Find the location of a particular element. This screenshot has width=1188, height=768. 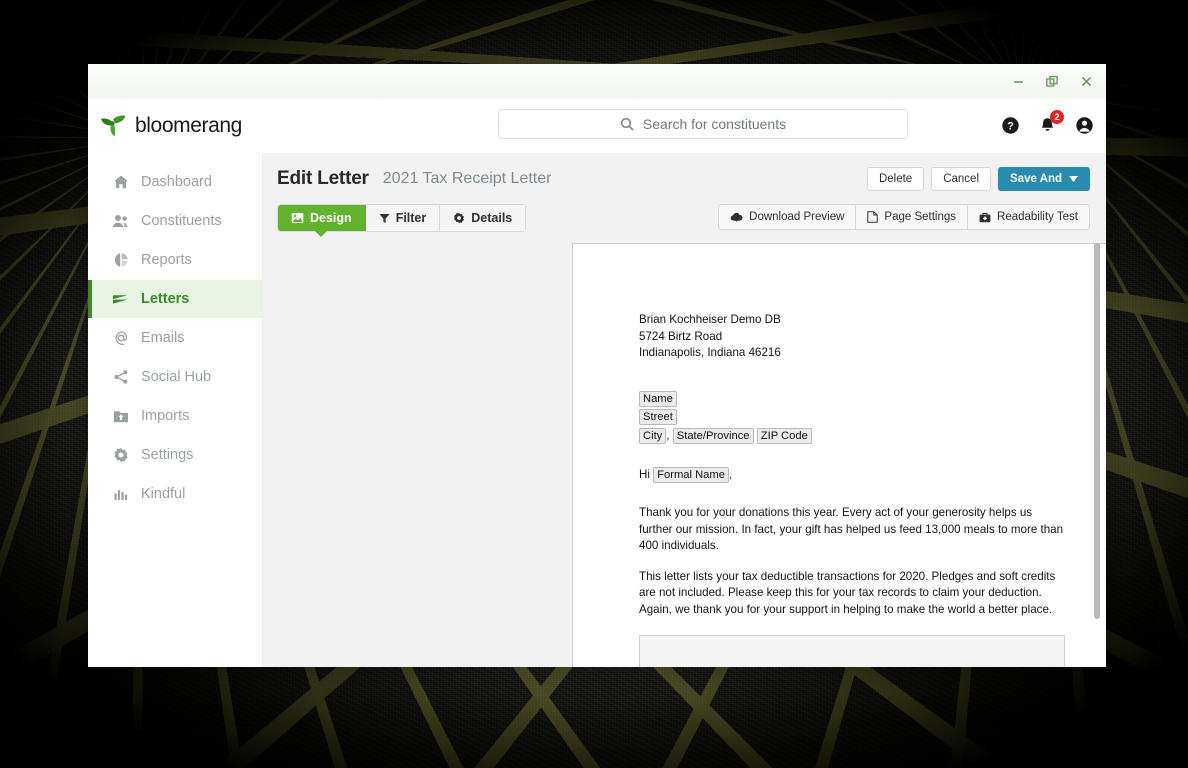

sidebar-item-label: Settings is located at coordinates (167, 455).